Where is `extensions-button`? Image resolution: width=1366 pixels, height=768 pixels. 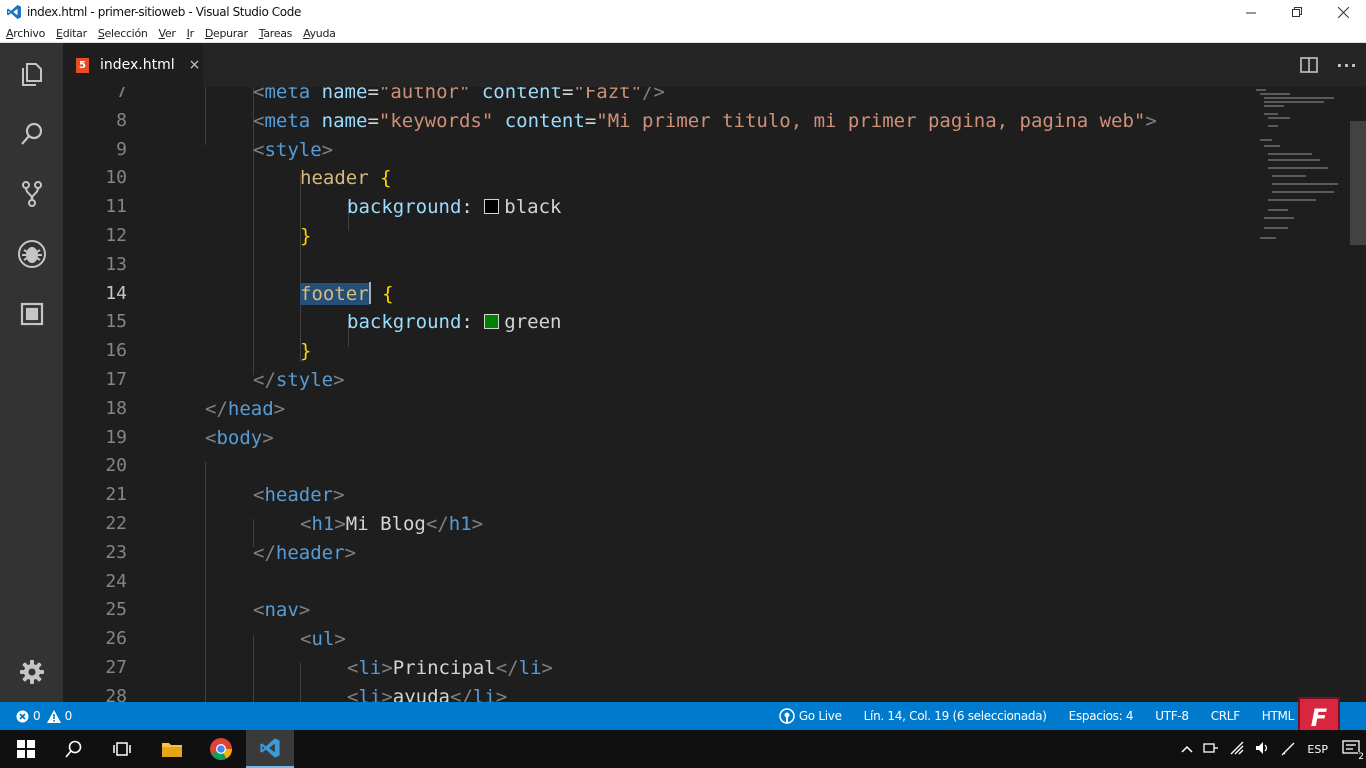 extensions-button is located at coordinates (31, 314).